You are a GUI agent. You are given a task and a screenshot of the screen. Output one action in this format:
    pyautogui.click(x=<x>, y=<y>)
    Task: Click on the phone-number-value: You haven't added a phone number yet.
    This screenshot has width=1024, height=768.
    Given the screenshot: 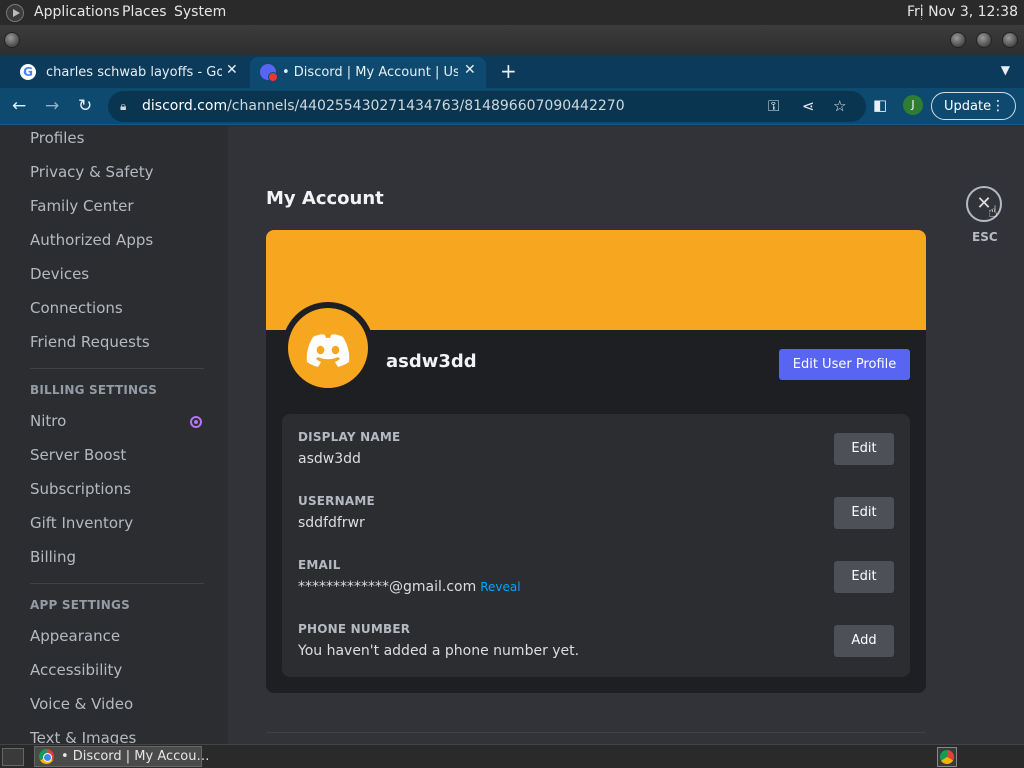 What is the action you would take?
    pyautogui.click(x=439, y=651)
    